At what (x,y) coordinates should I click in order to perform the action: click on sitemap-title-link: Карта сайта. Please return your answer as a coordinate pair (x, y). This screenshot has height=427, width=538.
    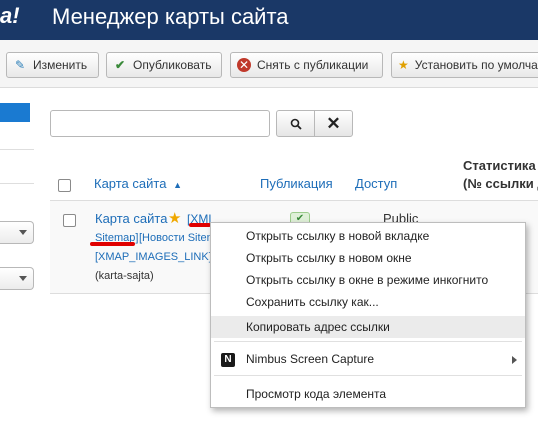
    Looking at the image, I should click on (131, 218).